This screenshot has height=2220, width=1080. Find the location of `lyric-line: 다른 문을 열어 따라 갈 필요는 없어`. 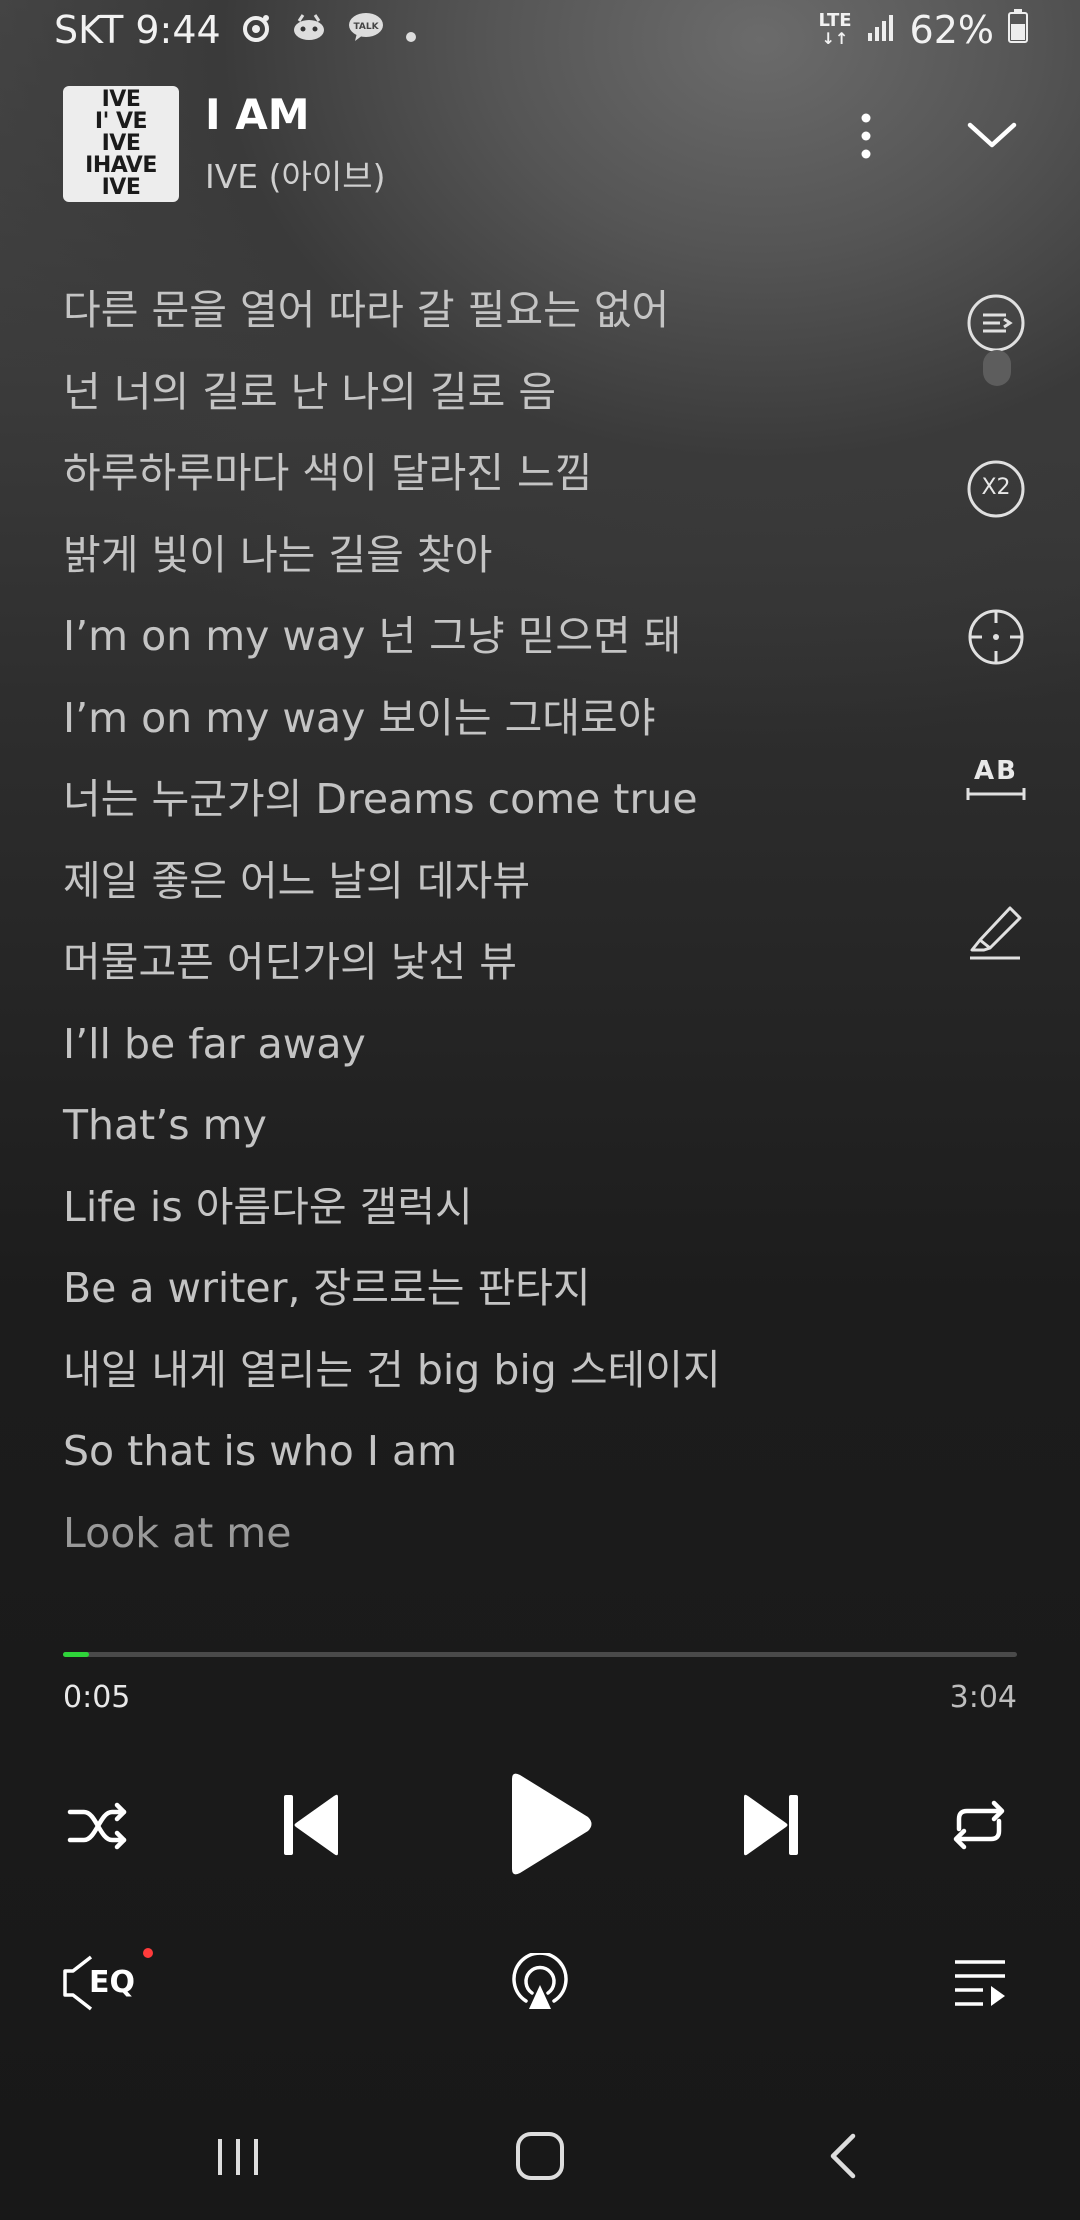

lyric-line: 다른 문을 열어 따라 갈 필요는 없어 is located at coordinates (503, 321).